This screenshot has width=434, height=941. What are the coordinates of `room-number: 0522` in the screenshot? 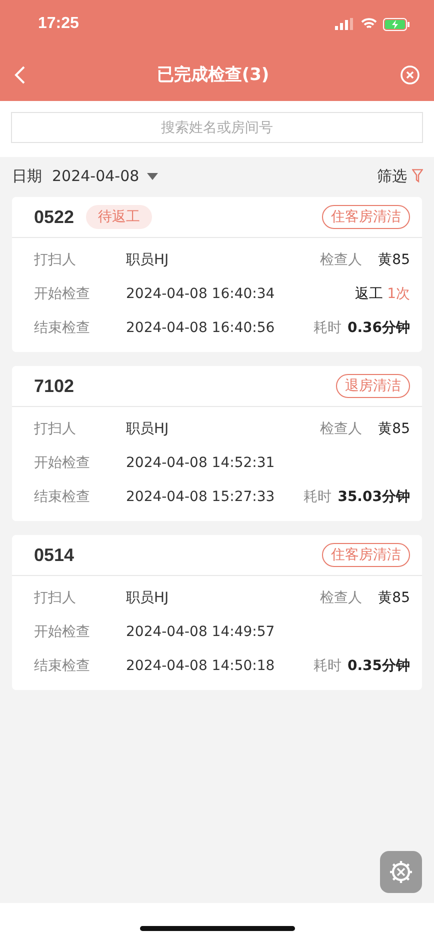 It's located at (54, 217).